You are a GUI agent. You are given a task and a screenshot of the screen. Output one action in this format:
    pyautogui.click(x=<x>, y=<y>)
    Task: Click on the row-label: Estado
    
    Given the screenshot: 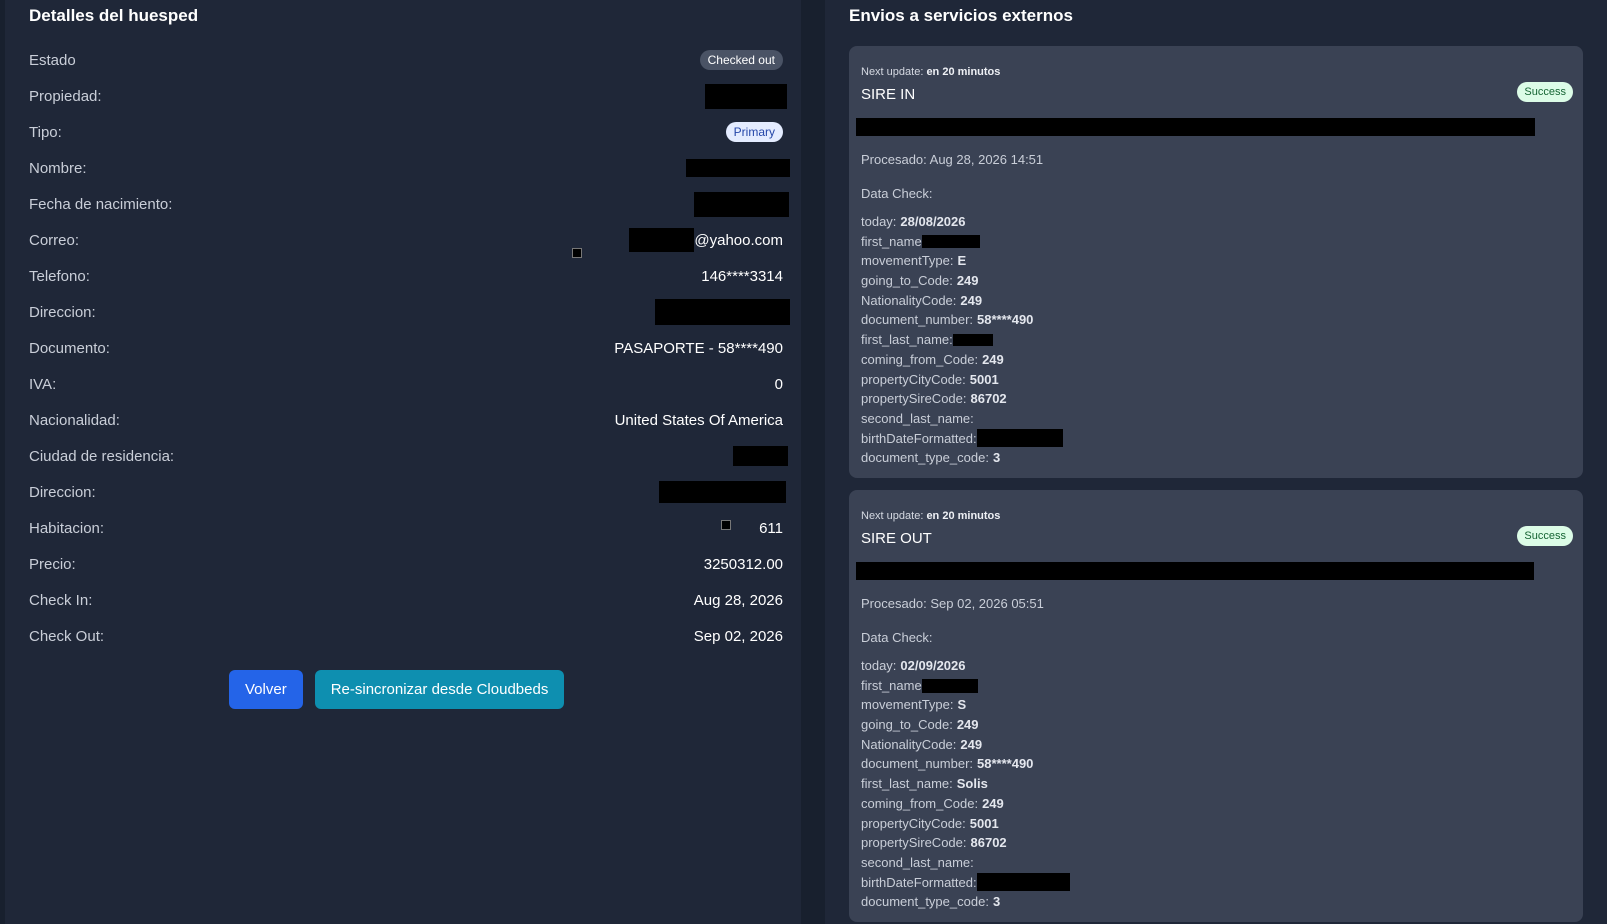 What is the action you would take?
    pyautogui.click(x=52, y=60)
    